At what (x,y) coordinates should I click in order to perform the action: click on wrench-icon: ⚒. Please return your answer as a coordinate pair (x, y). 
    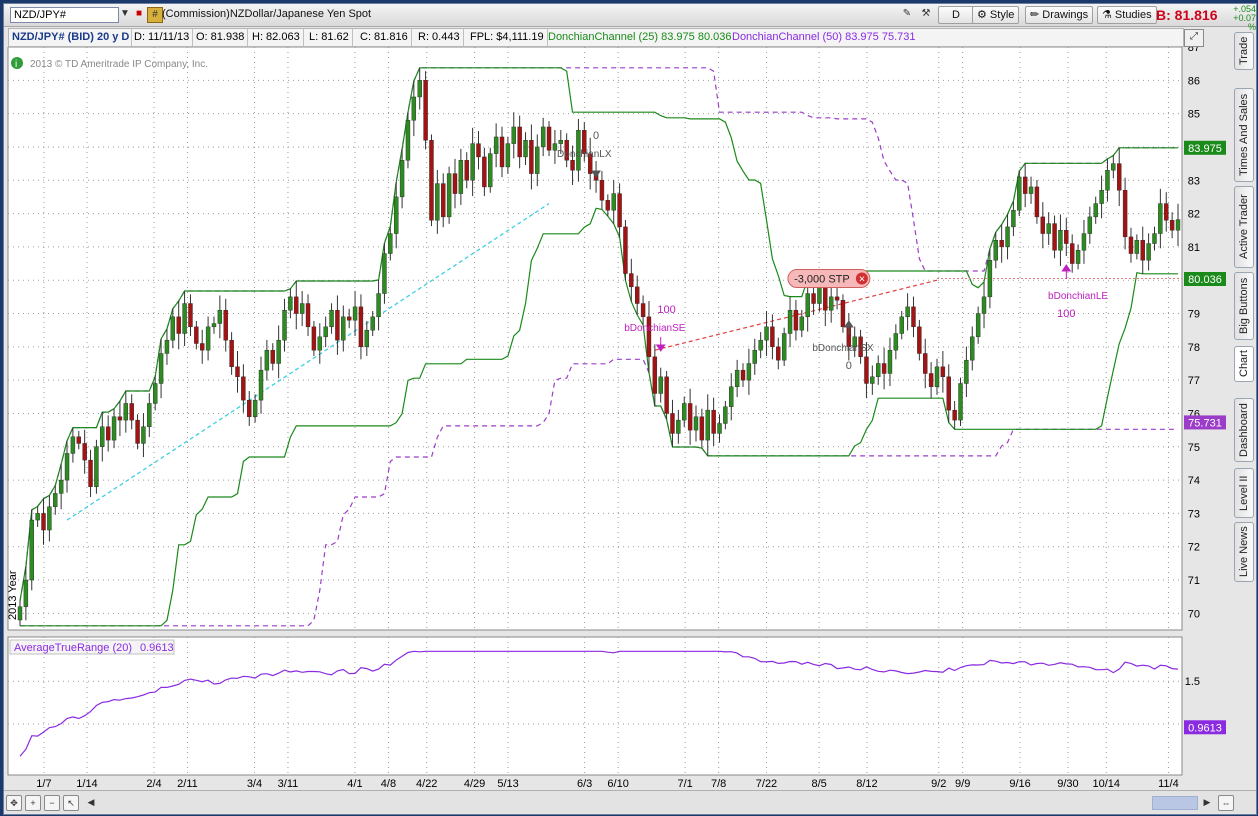
    Looking at the image, I should click on (926, 14).